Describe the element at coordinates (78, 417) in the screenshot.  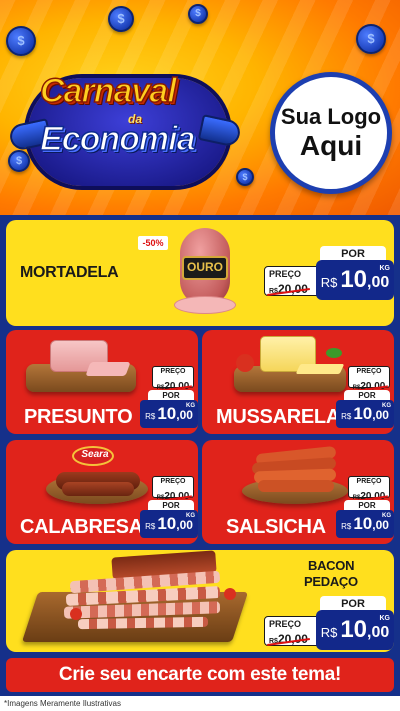
I see `product-name: PRESUNTO` at that location.